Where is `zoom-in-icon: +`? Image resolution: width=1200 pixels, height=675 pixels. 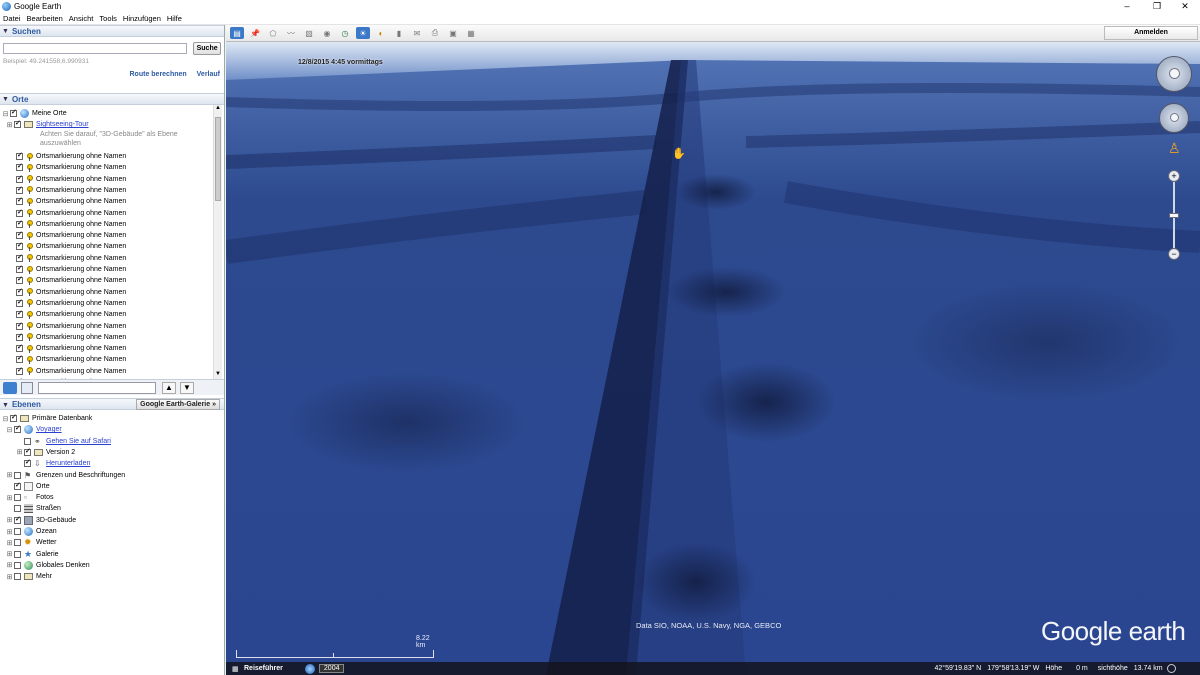
zoom-in-icon: + is located at coordinates (1174, 176).